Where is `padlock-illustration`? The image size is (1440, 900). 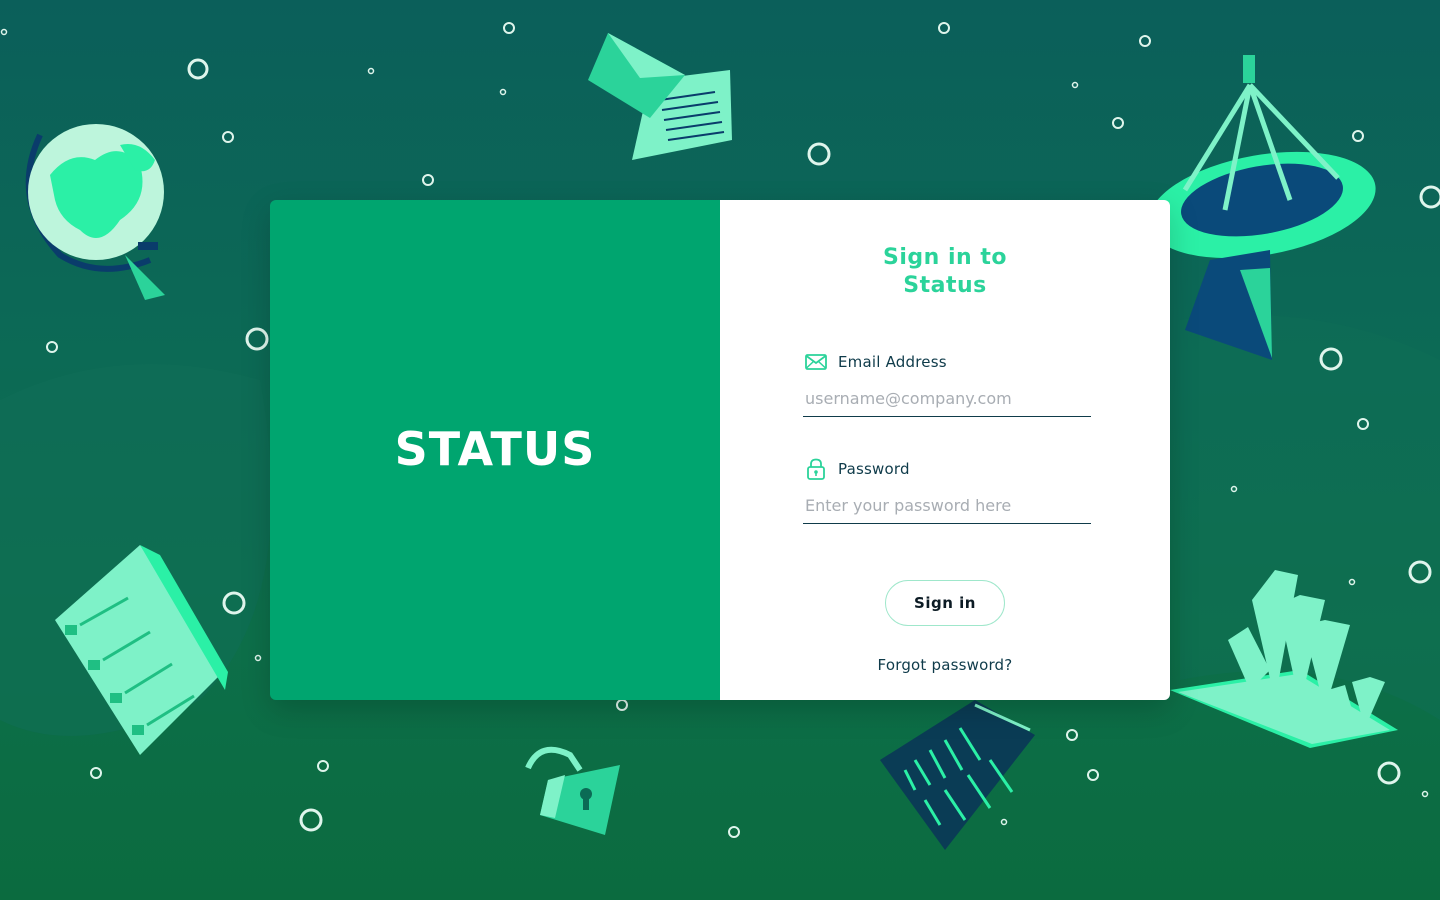
padlock-illustration is located at coordinates (572, 790).